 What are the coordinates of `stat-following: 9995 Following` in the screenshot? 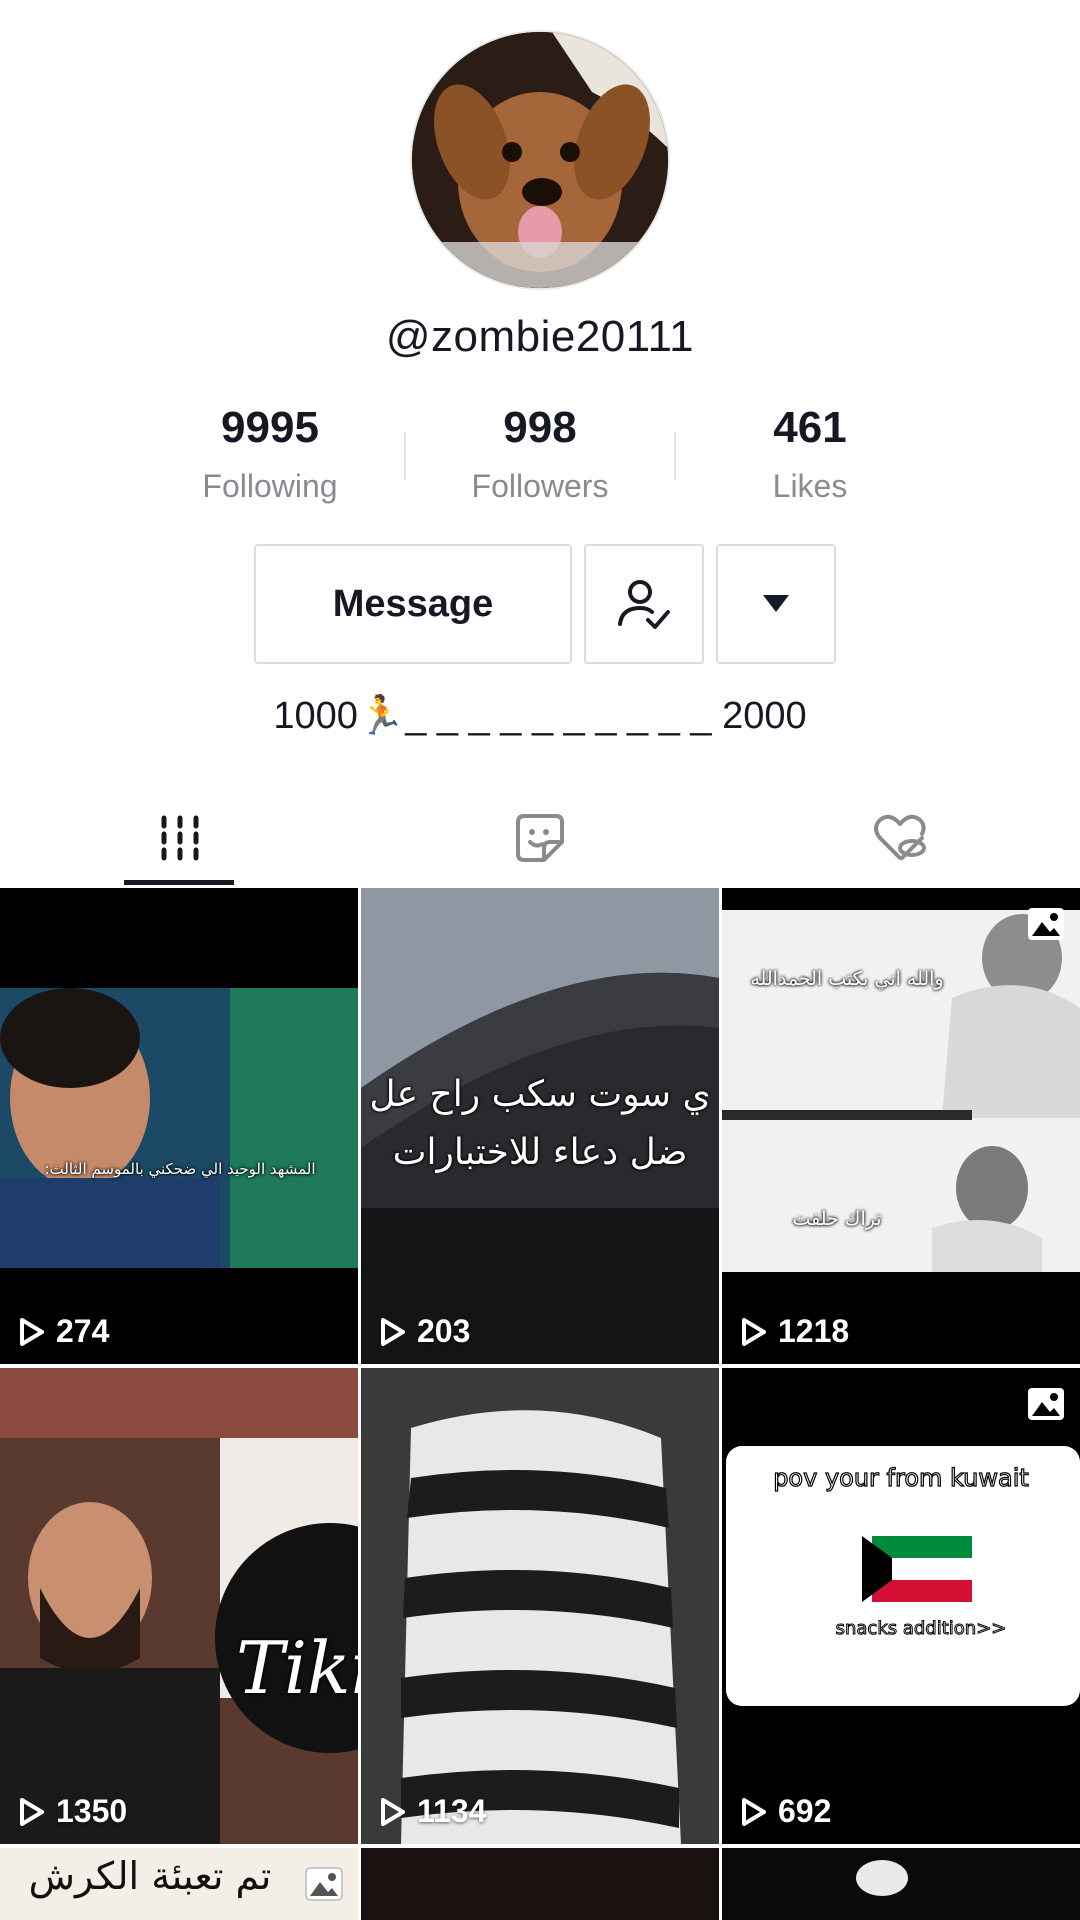 It's located at (270, 455).